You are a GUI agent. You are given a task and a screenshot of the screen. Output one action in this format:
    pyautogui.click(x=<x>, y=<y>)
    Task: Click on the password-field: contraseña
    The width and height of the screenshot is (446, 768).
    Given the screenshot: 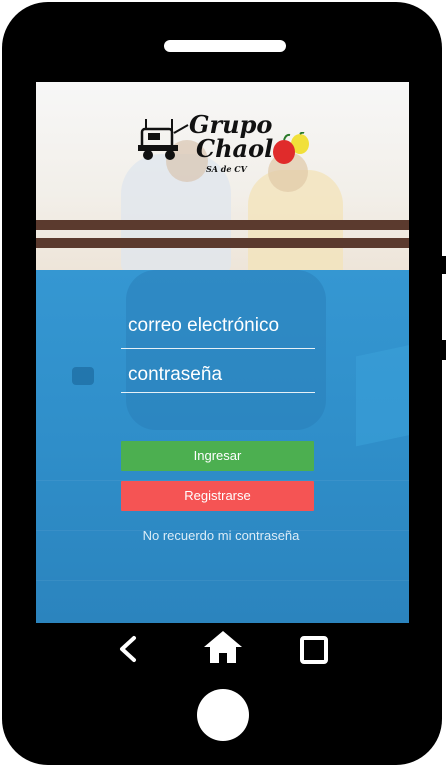 What is the action you would take?
    pyautogui.click(x=218, y=378)
    